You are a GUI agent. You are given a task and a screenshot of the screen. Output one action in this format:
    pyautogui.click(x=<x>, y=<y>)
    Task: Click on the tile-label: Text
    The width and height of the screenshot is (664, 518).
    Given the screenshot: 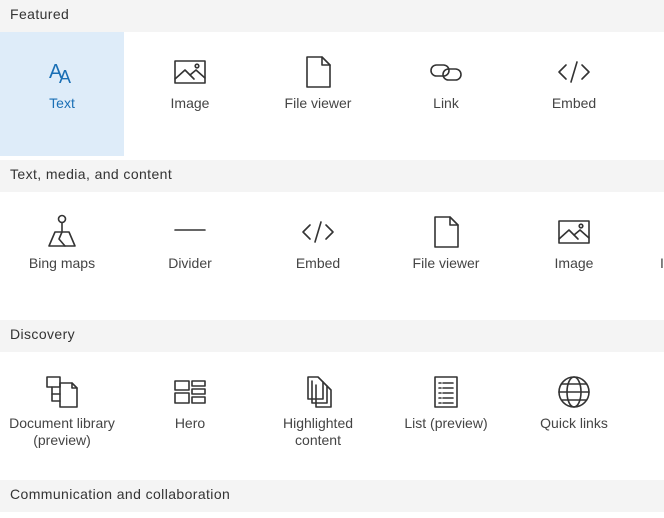 What is the action you would take?
    pyautogui.click(x=62, y=103)
    